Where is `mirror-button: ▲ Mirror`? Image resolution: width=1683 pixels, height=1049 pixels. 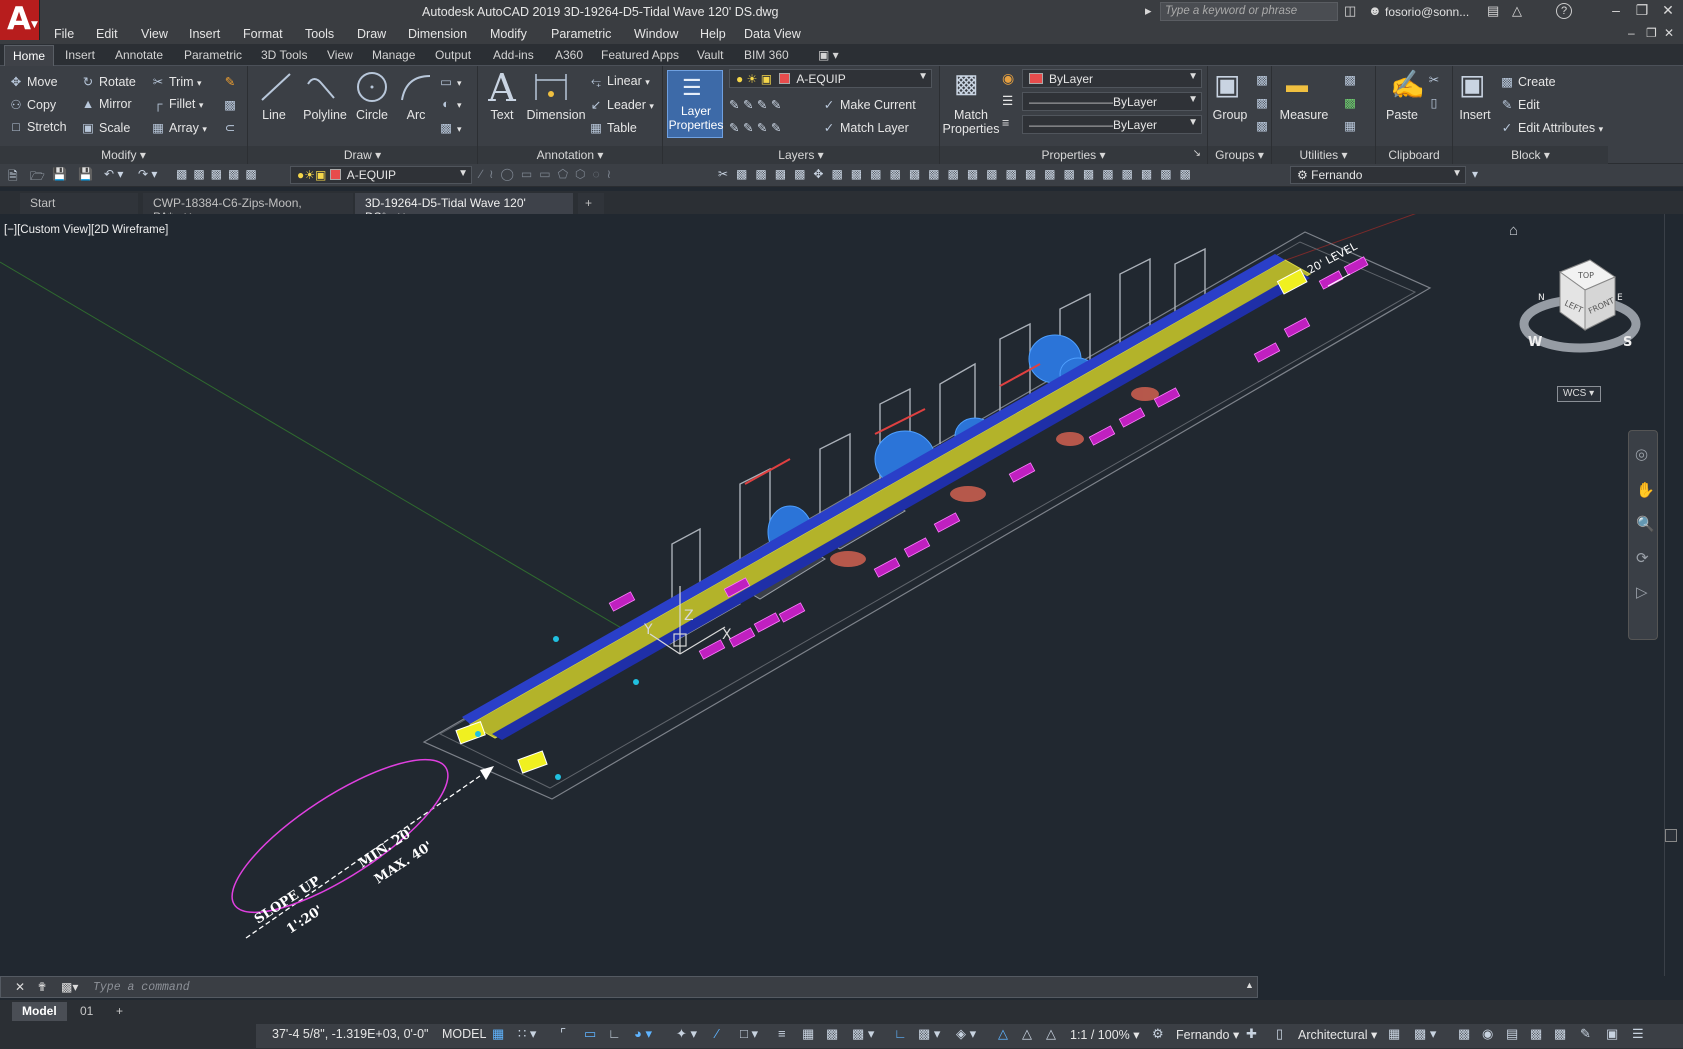
mirror-button: ▲ Mirror is located at coordinates (106, 104).